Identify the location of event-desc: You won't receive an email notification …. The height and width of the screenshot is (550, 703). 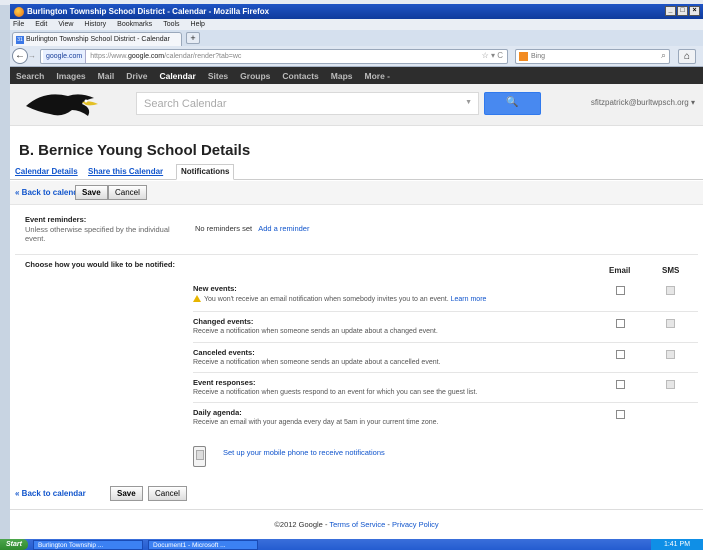
(443, 299).